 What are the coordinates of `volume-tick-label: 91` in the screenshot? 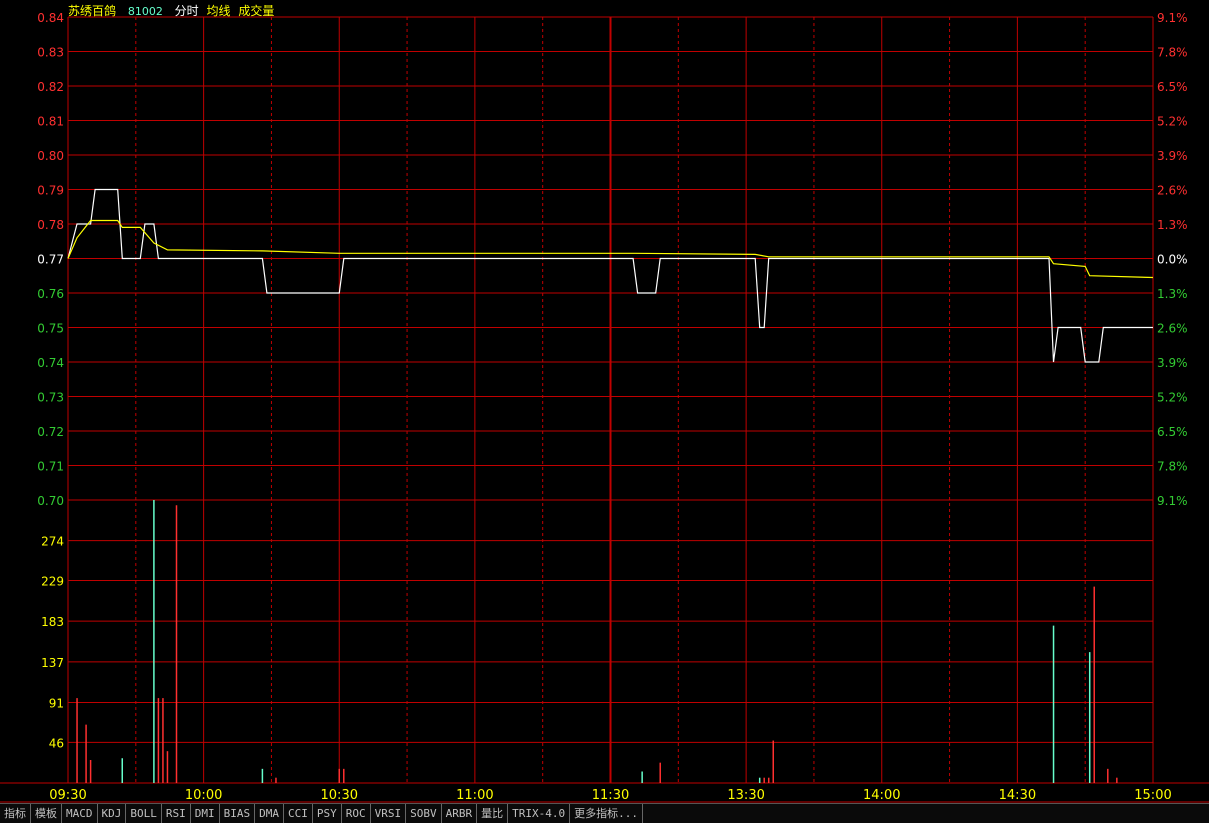 It's located at (56, 704).